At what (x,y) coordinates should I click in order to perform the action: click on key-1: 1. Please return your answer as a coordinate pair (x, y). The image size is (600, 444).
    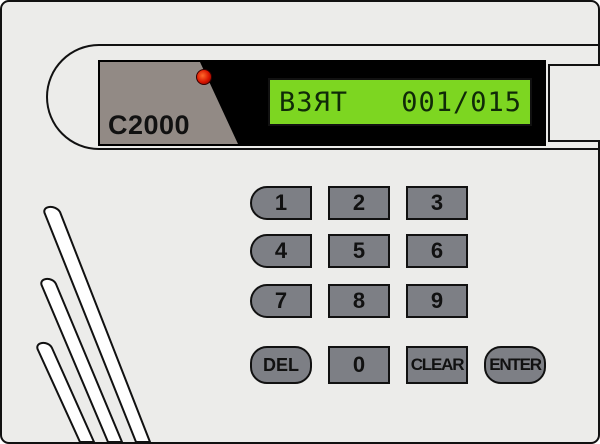
    Looking at the image, I should click on (281, 203).